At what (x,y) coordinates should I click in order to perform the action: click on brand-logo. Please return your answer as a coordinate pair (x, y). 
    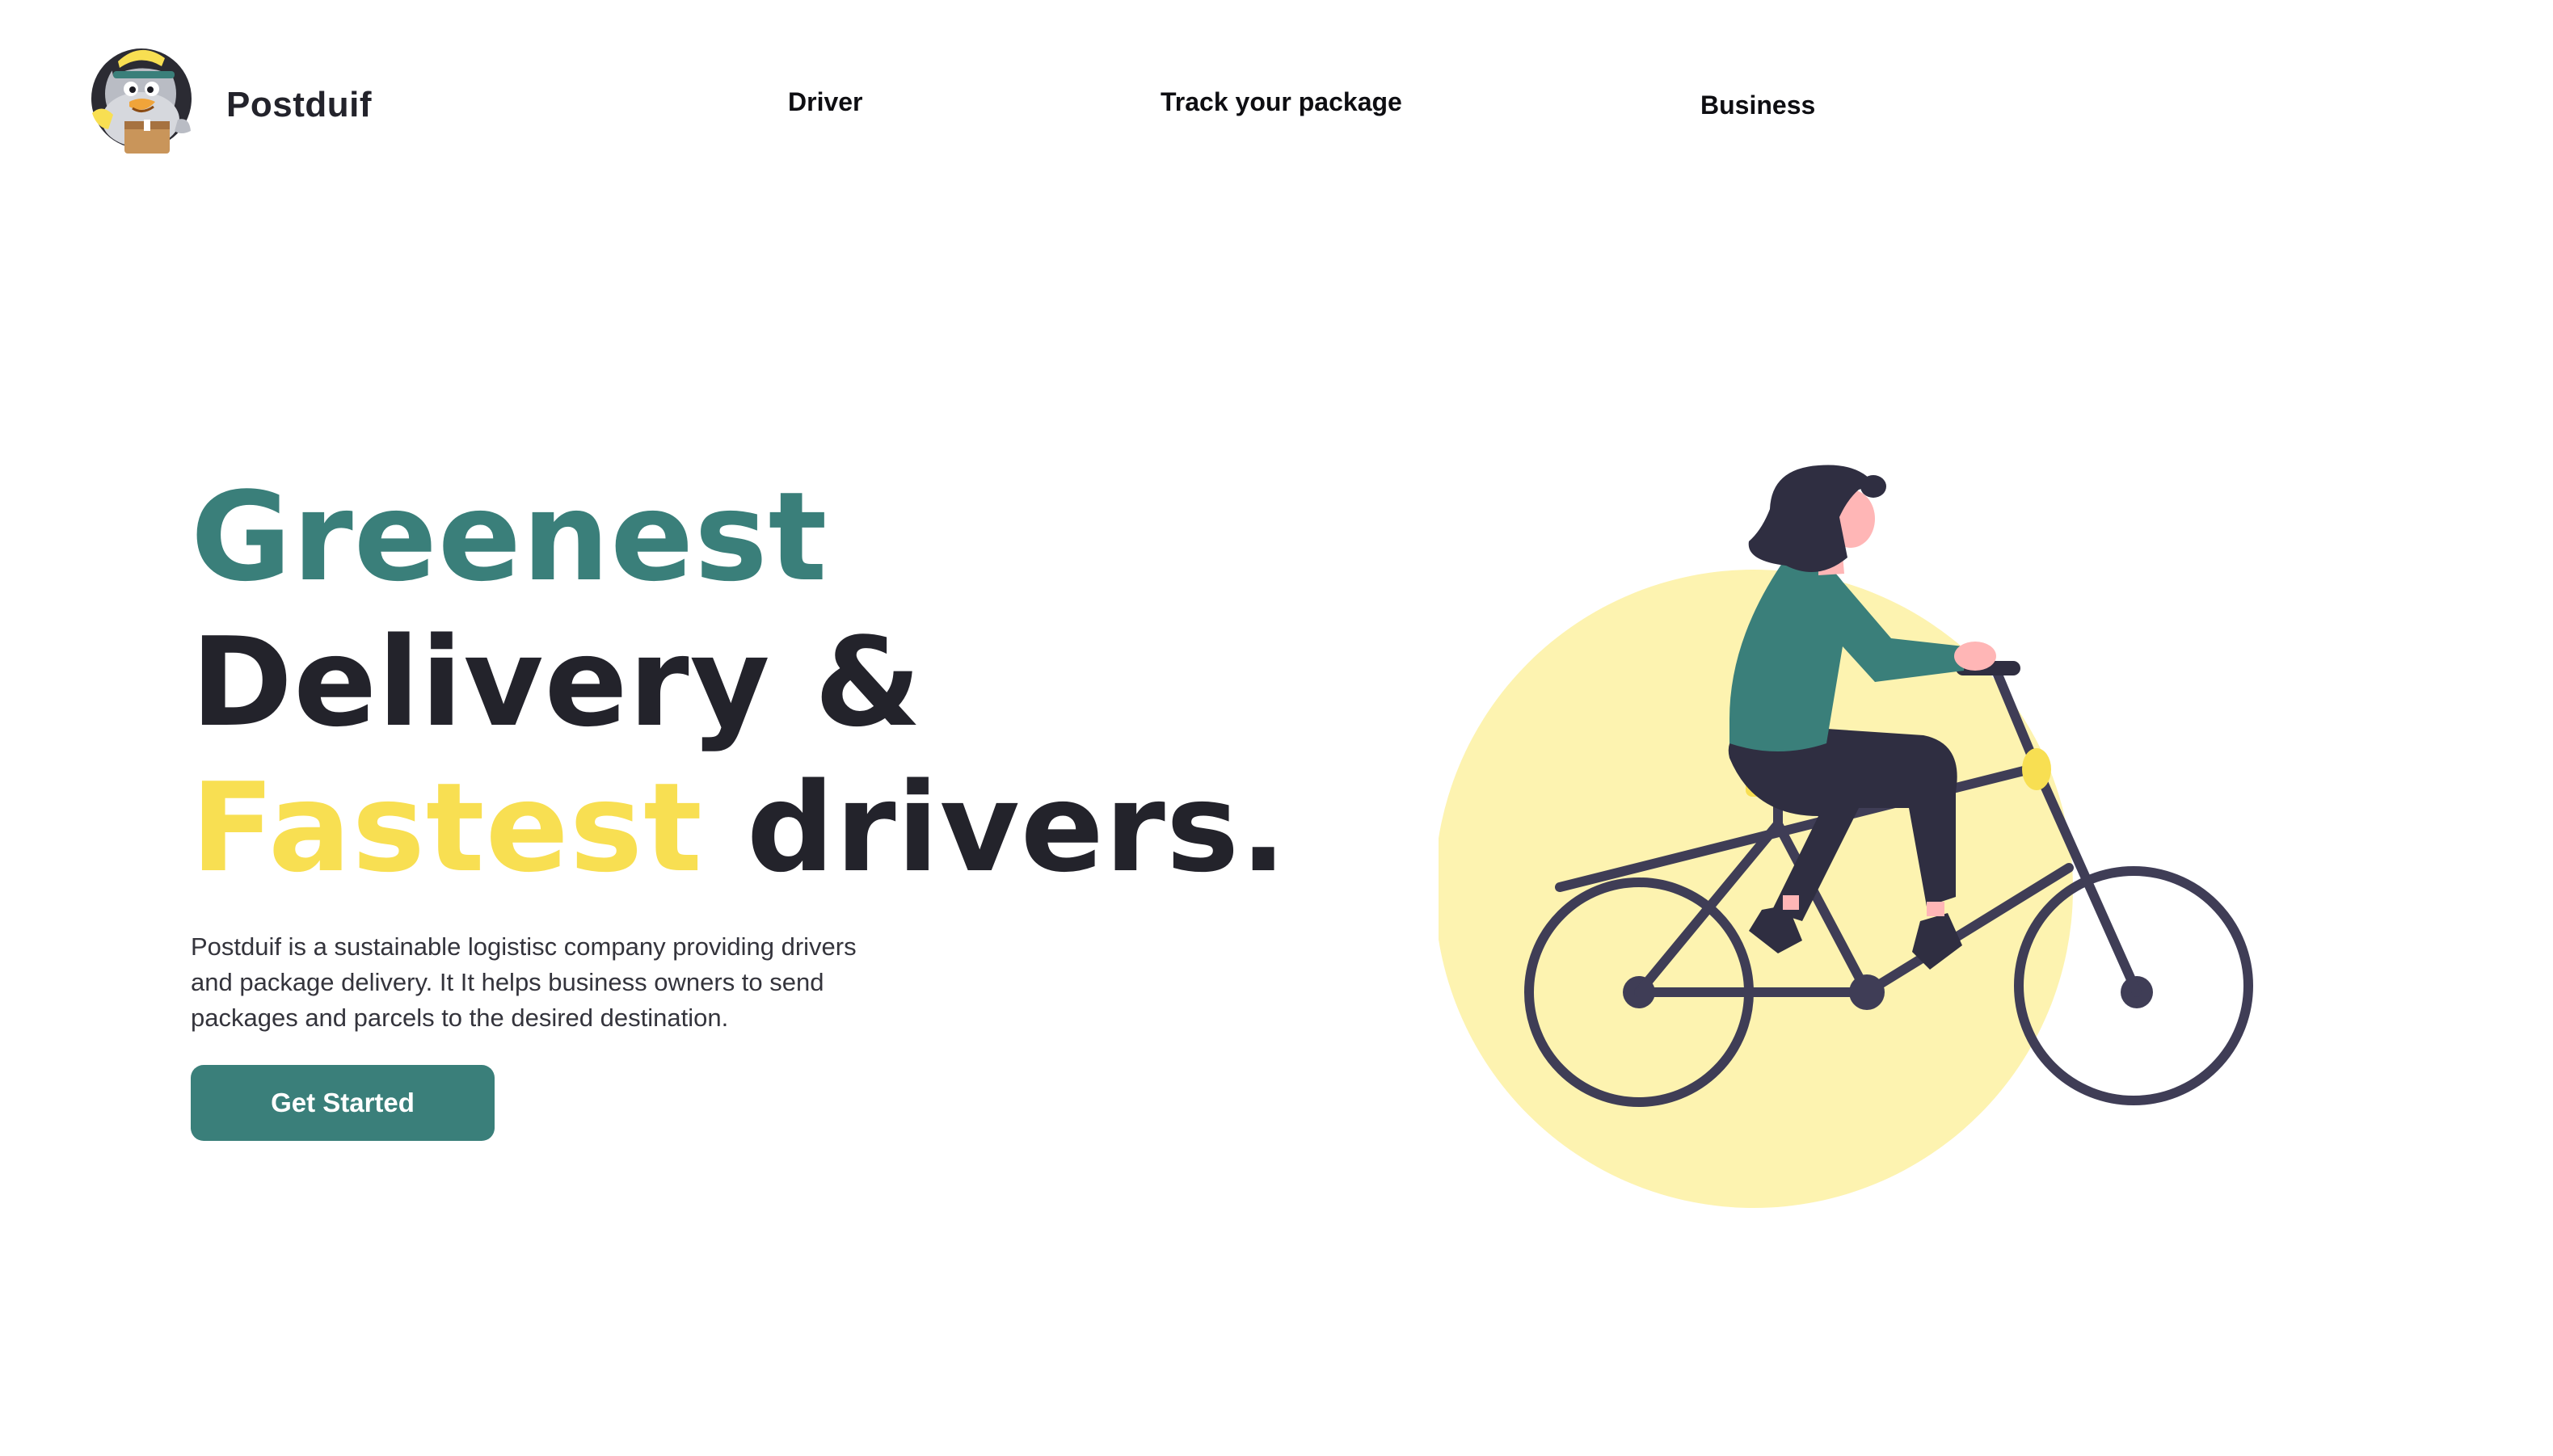
    Looking at the image, I should click on (141, 94).